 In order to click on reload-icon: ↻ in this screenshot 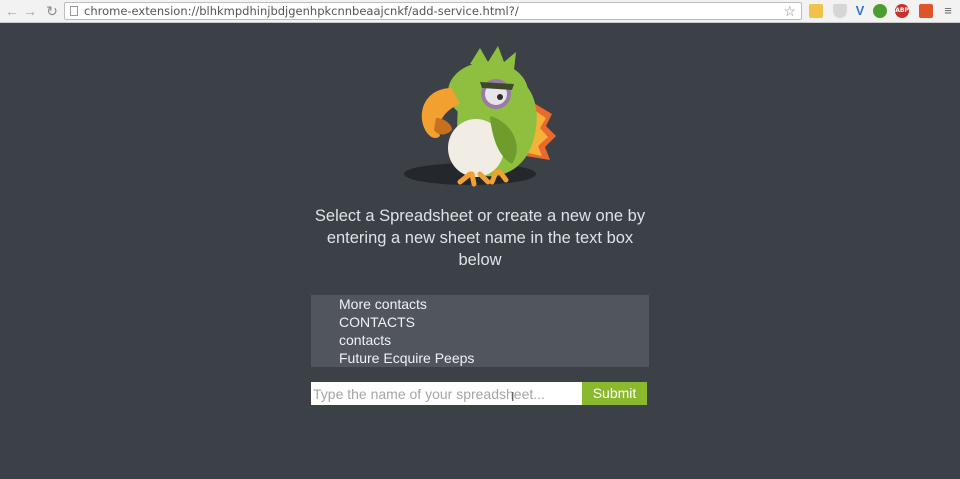, I will do `click(52, 11)`.